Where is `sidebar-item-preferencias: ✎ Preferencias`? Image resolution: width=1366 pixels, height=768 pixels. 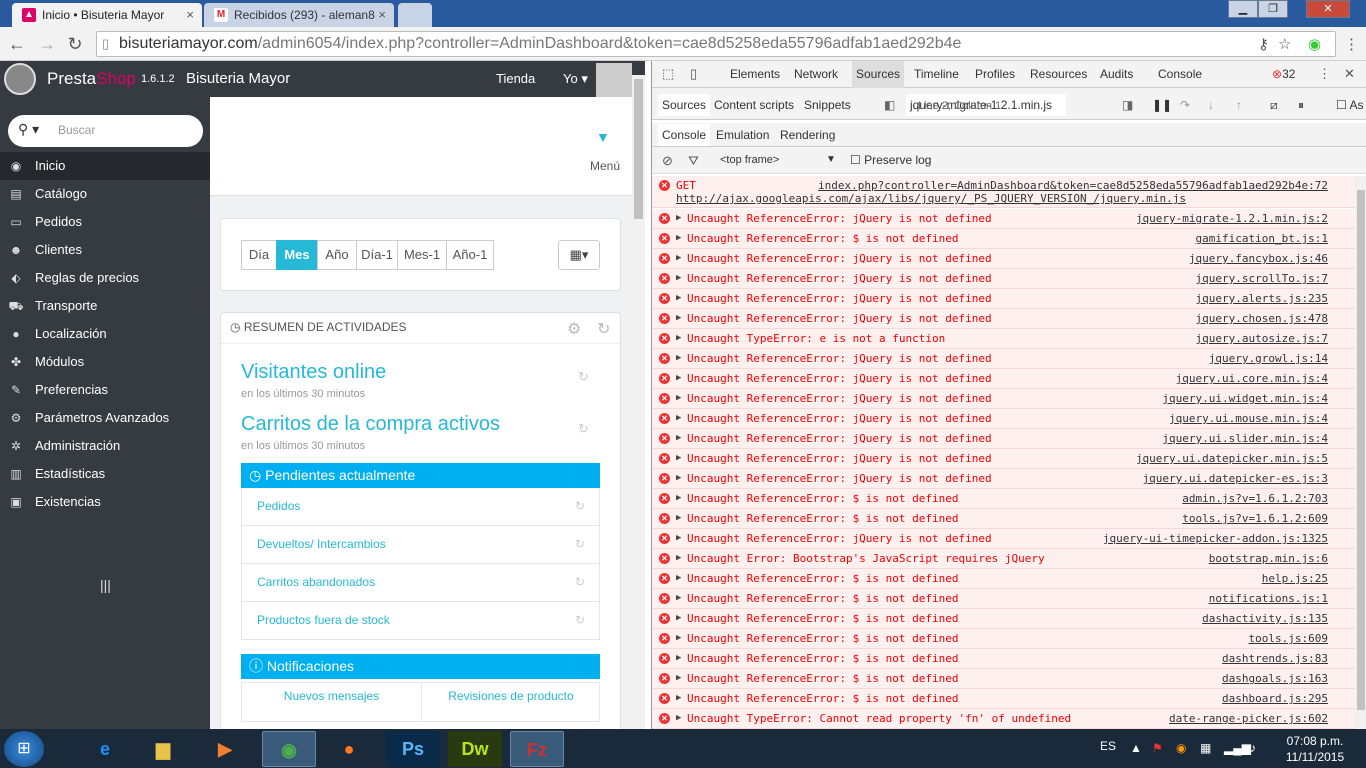 sidebar-item-preferencias: ✎ Preferencias is located at coordinates (105, 390).